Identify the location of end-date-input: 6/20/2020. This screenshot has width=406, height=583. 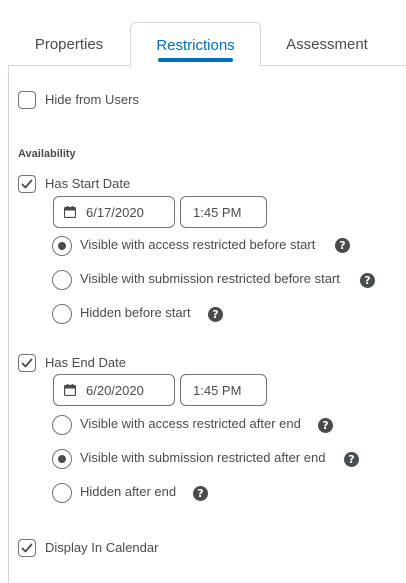
(114, 390).